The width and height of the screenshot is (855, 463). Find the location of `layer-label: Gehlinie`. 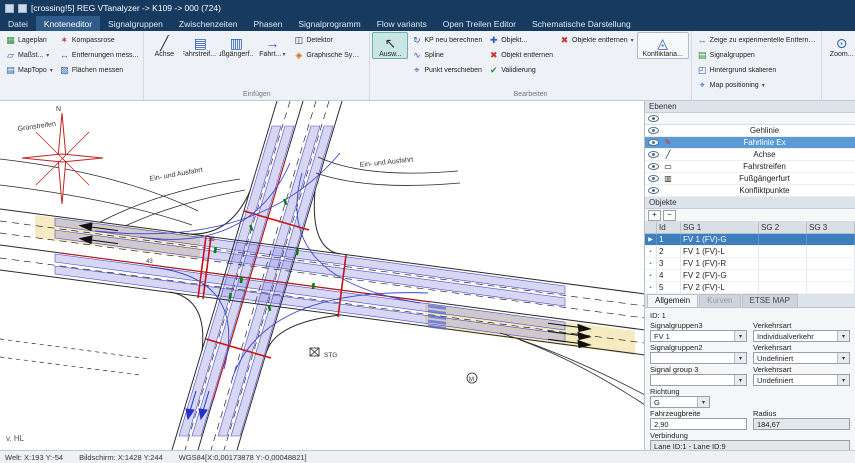

layer-label: Gehlinie is located at coordinates (764, 130).